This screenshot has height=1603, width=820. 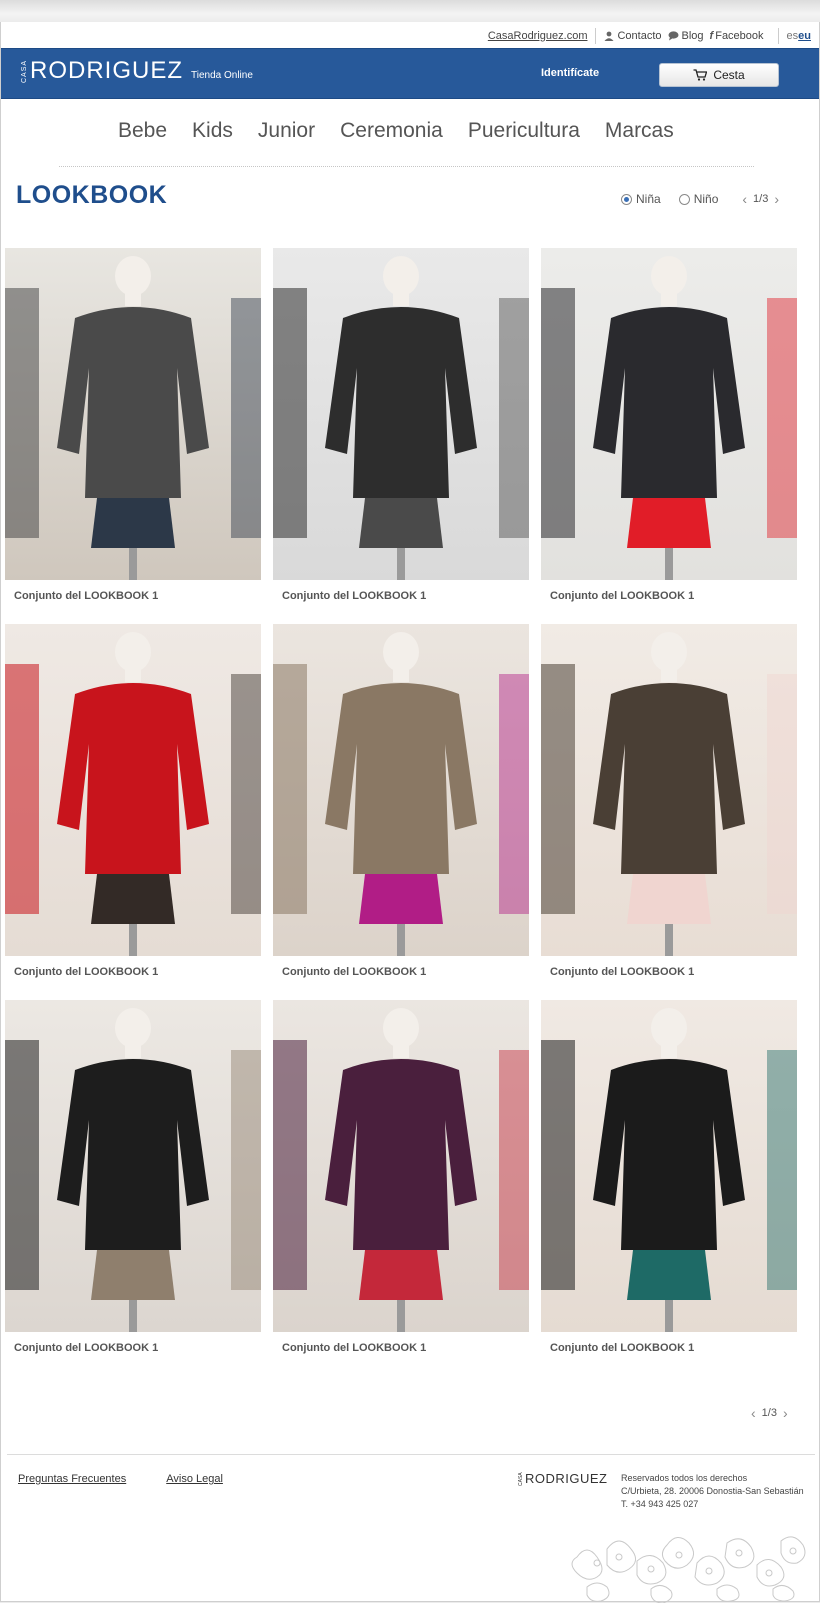 I want to click on faq-link: Preguntas Frecuentes, so click(x=72, y=1479).